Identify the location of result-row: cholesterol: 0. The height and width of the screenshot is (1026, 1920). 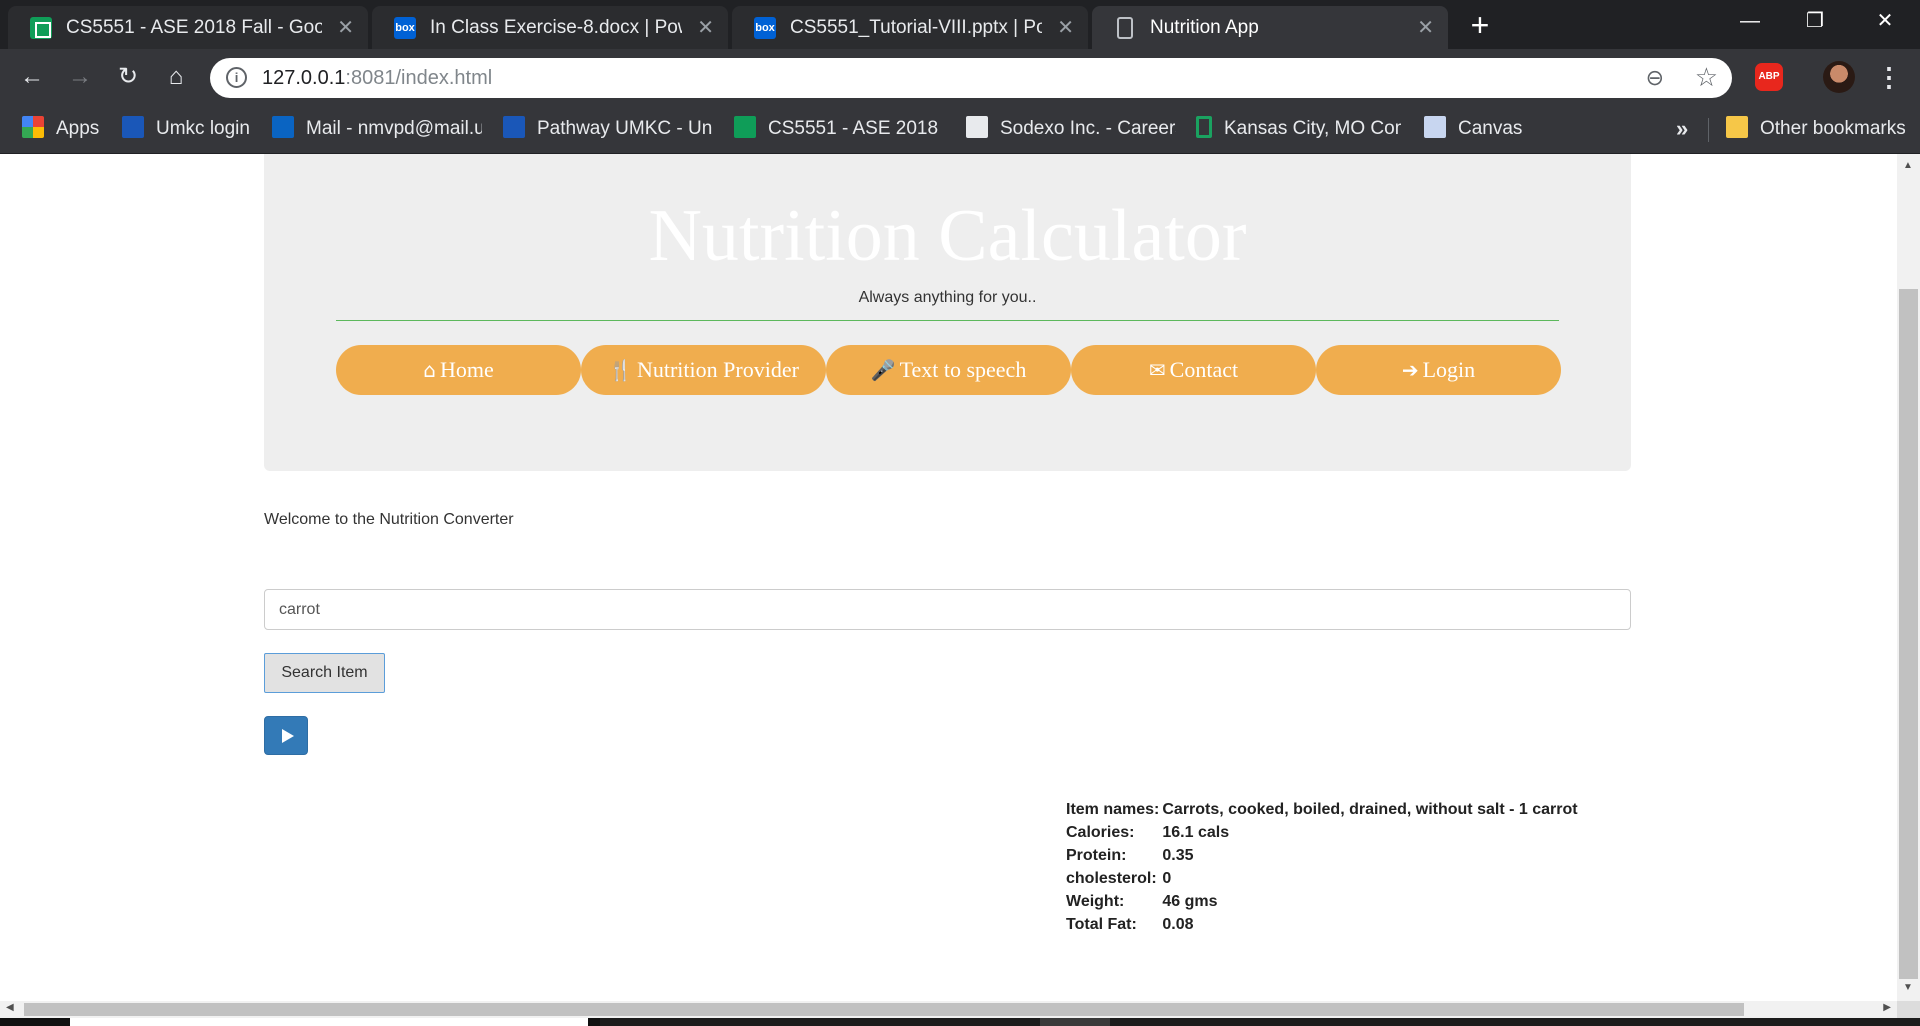
(1323, 881).